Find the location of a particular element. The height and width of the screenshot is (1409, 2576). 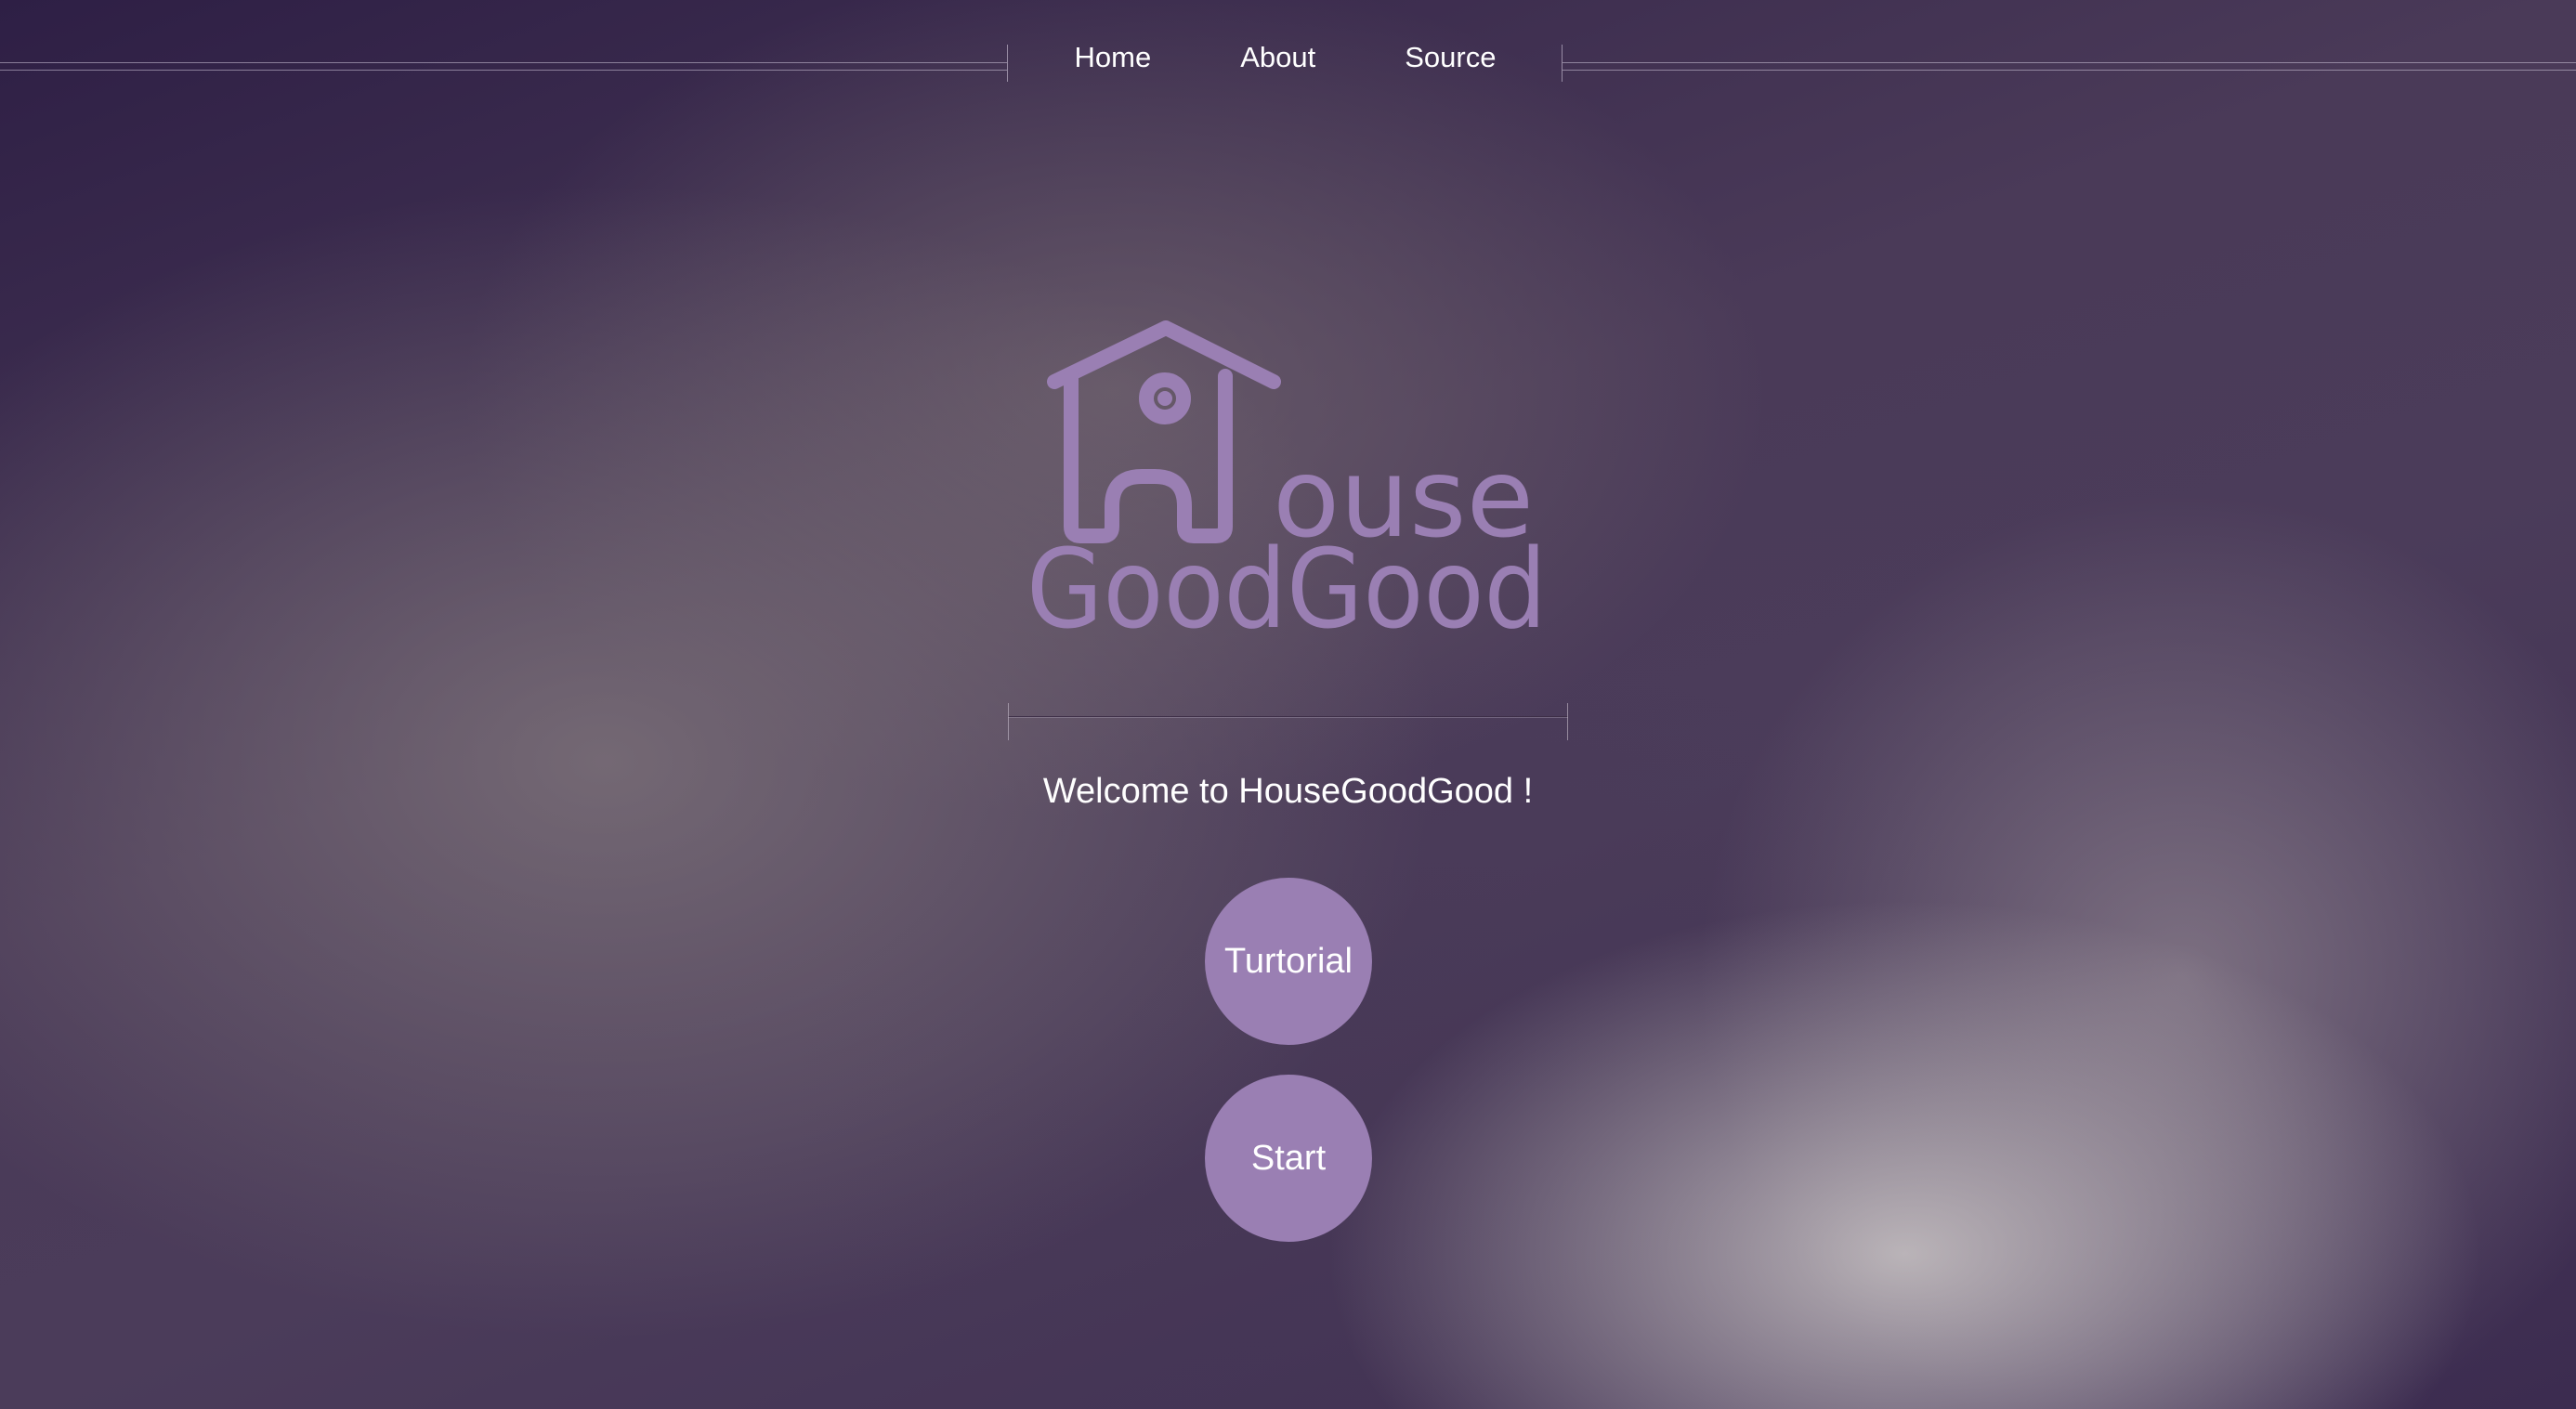

nav-line-left is located at coordinates (503, 67).